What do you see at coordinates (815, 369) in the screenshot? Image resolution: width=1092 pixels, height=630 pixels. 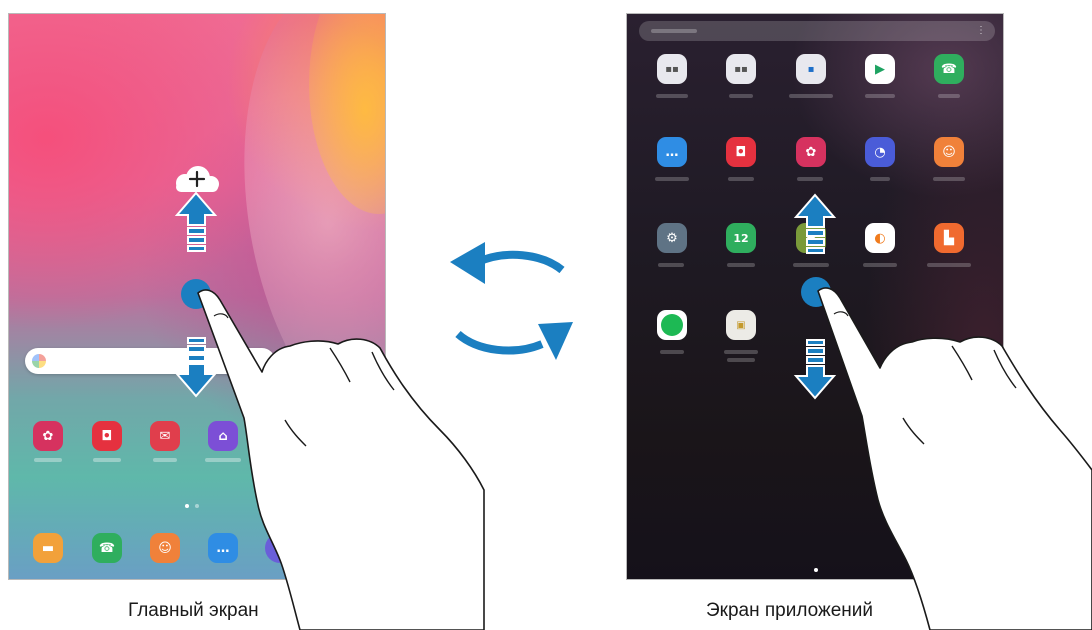 I see `apps-swipe-down-arrow` at bounding box center [815, 369].